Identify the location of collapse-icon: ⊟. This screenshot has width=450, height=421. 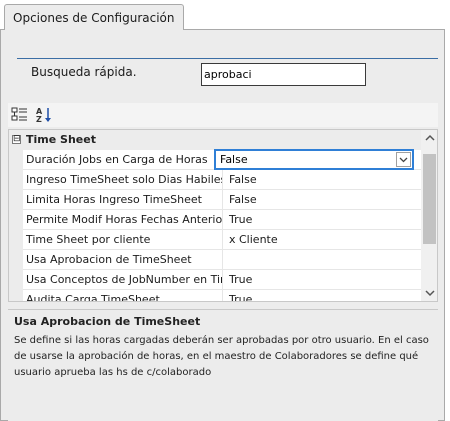
(16, 139).